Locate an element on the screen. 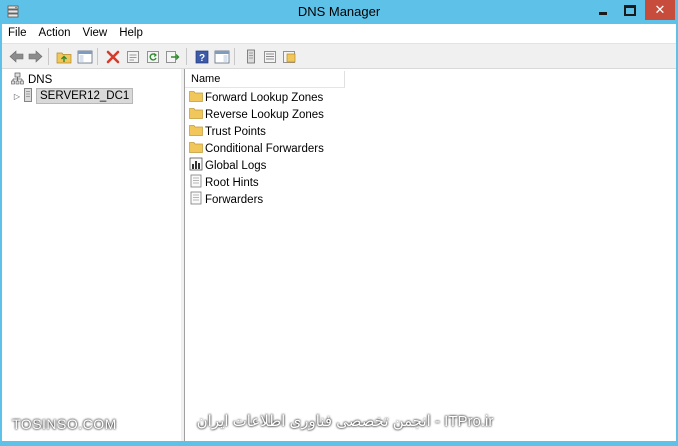 This screenshot has height=446, width=678. up-folder-icon is located at coordinates (63, 56).